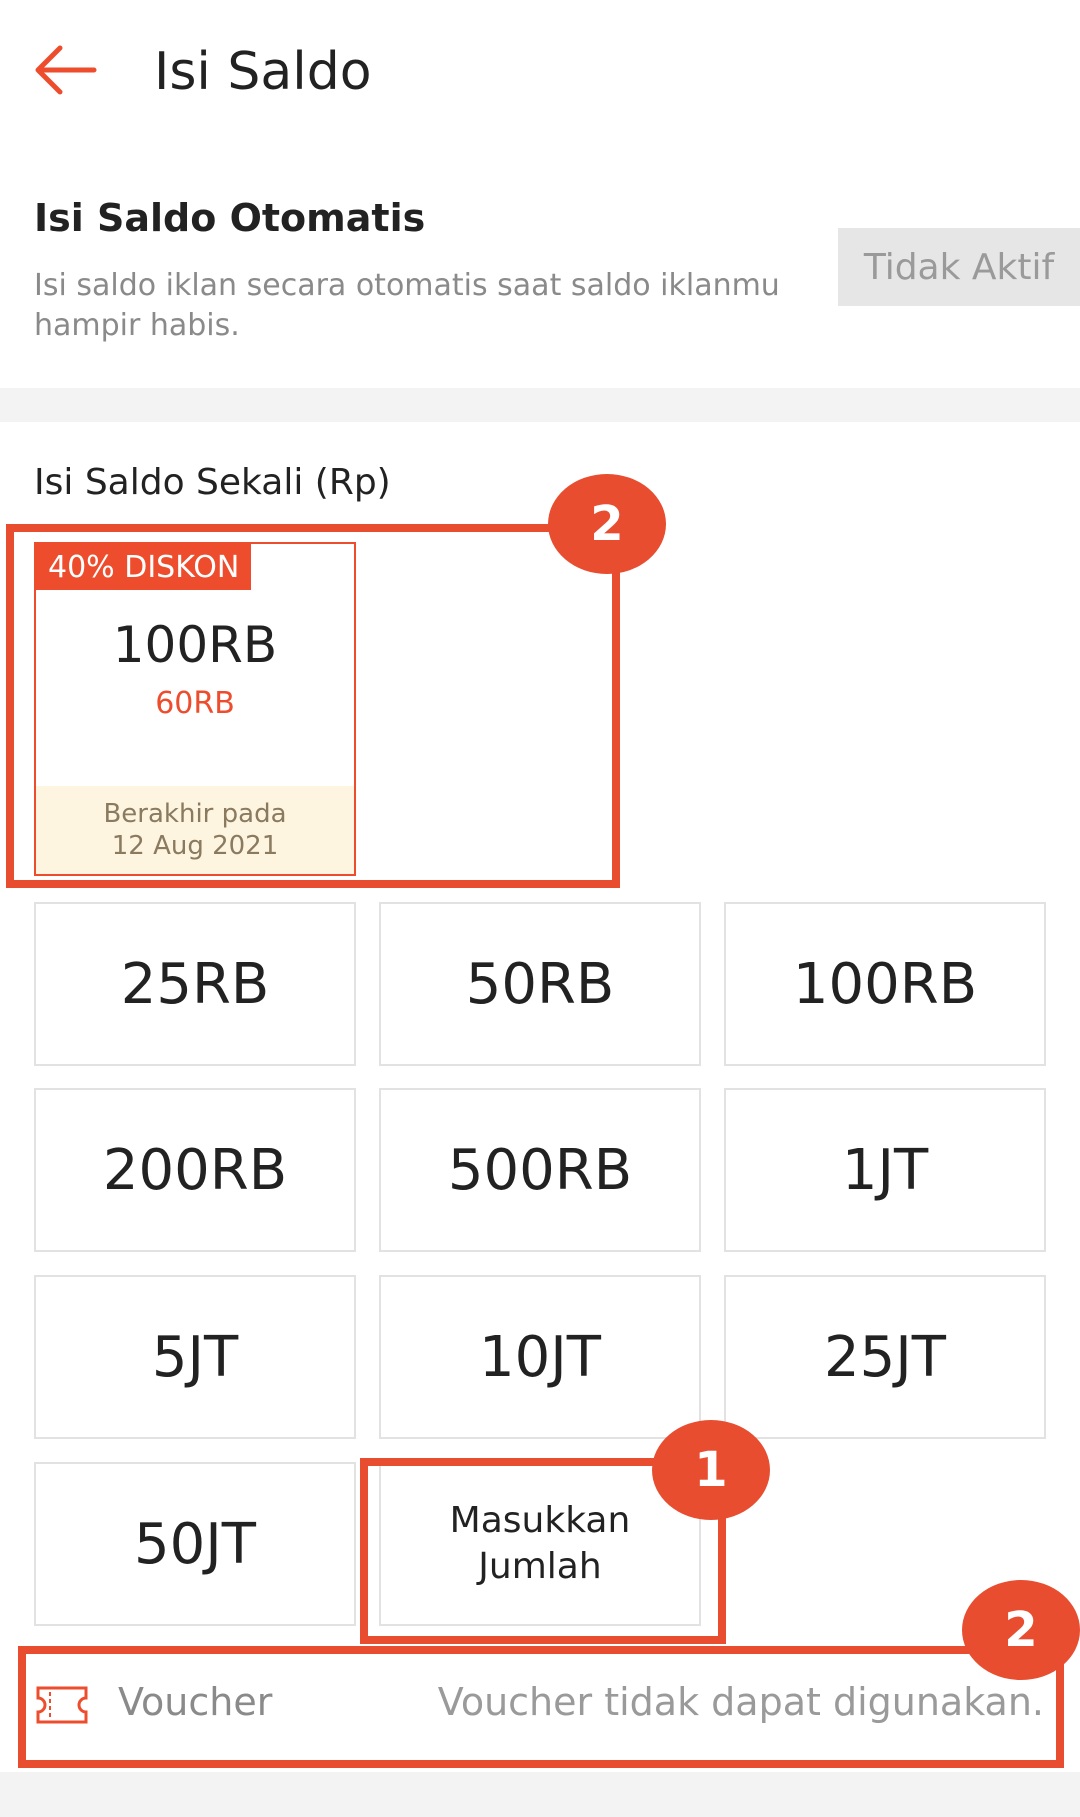  I want to click on amount-button-50jt: 50JT, so click(195, 1544).